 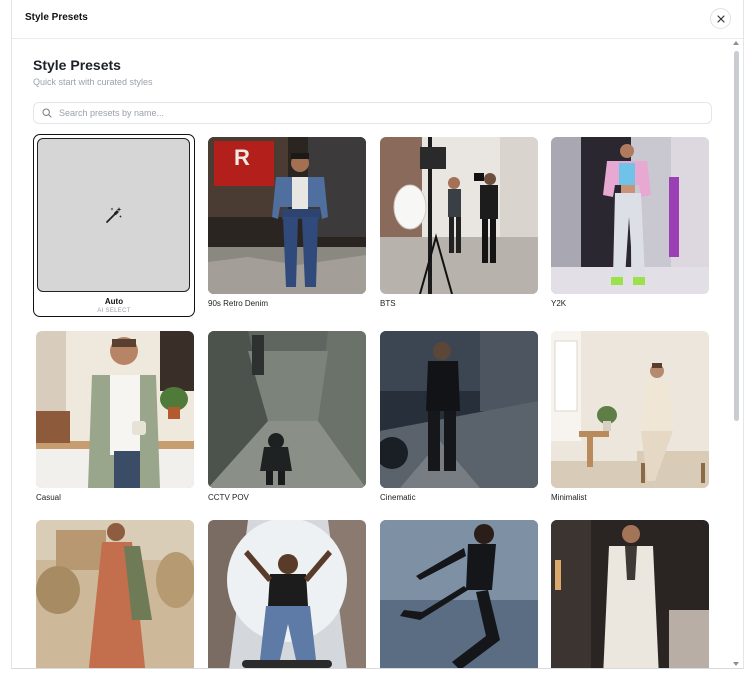 I want to click on search-input, so click(x=379, y=113).